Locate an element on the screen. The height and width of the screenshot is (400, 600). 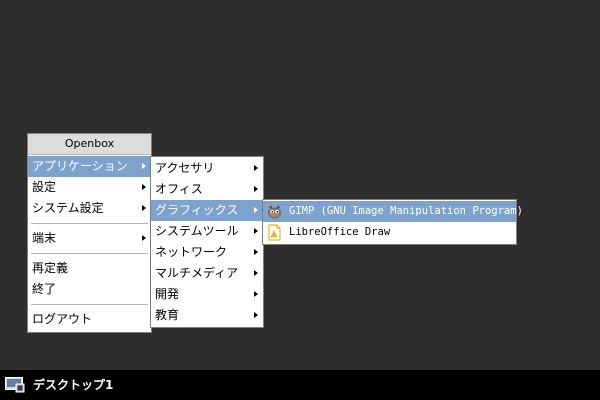
menu-item-applications: アプリケーション is located at coordinates (89, 166).